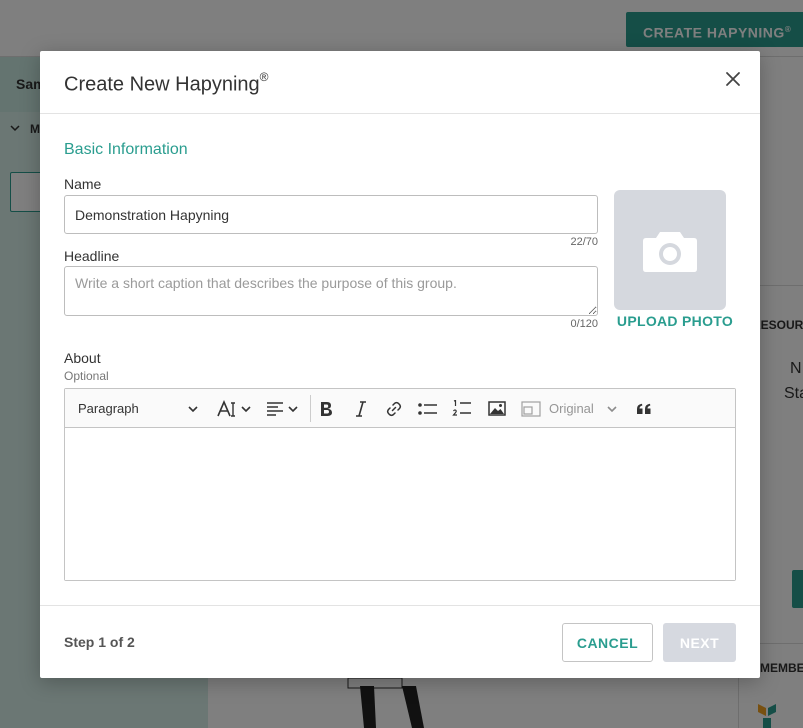 This screenshot has height=728, width=803. I want to click on bulleted-list-icon, so click(427, 408).